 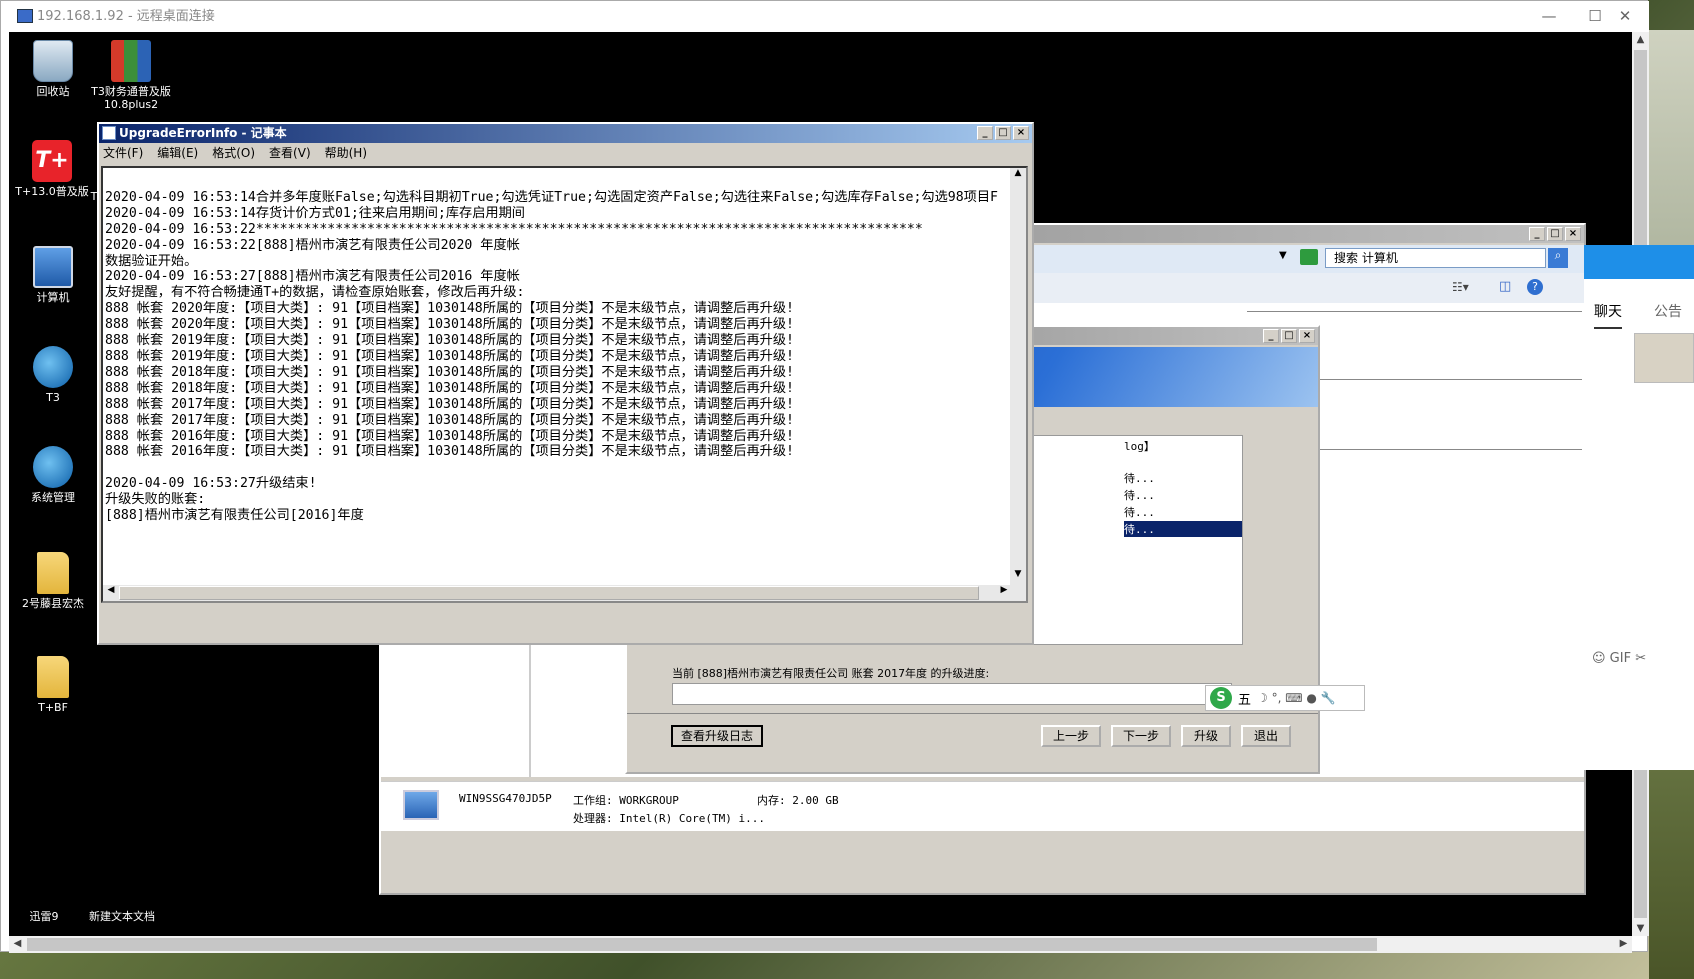 I want to click on divider, so click(x=972, y=713).